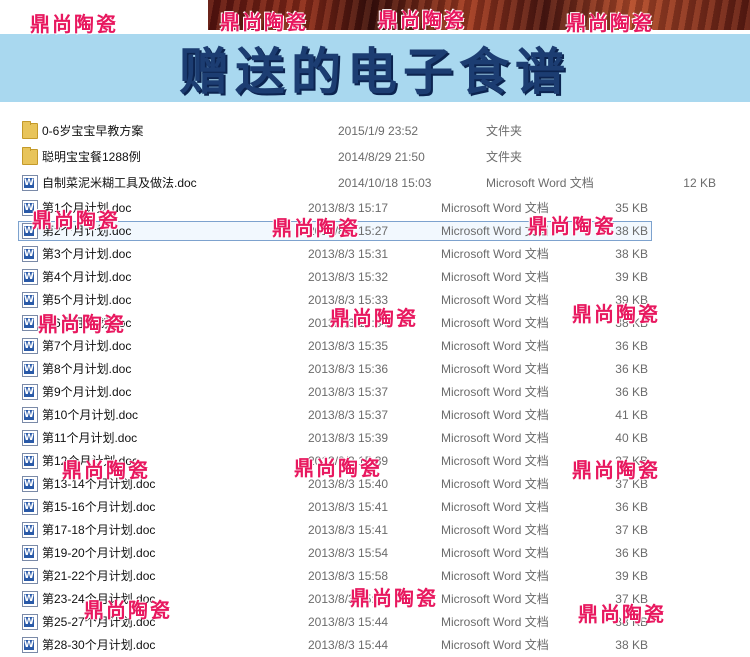  I want to click on file-size: 40 KB, so click(631, 438).